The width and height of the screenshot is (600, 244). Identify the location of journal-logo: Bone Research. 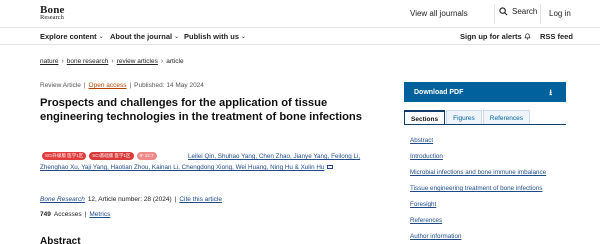
(52, 13).